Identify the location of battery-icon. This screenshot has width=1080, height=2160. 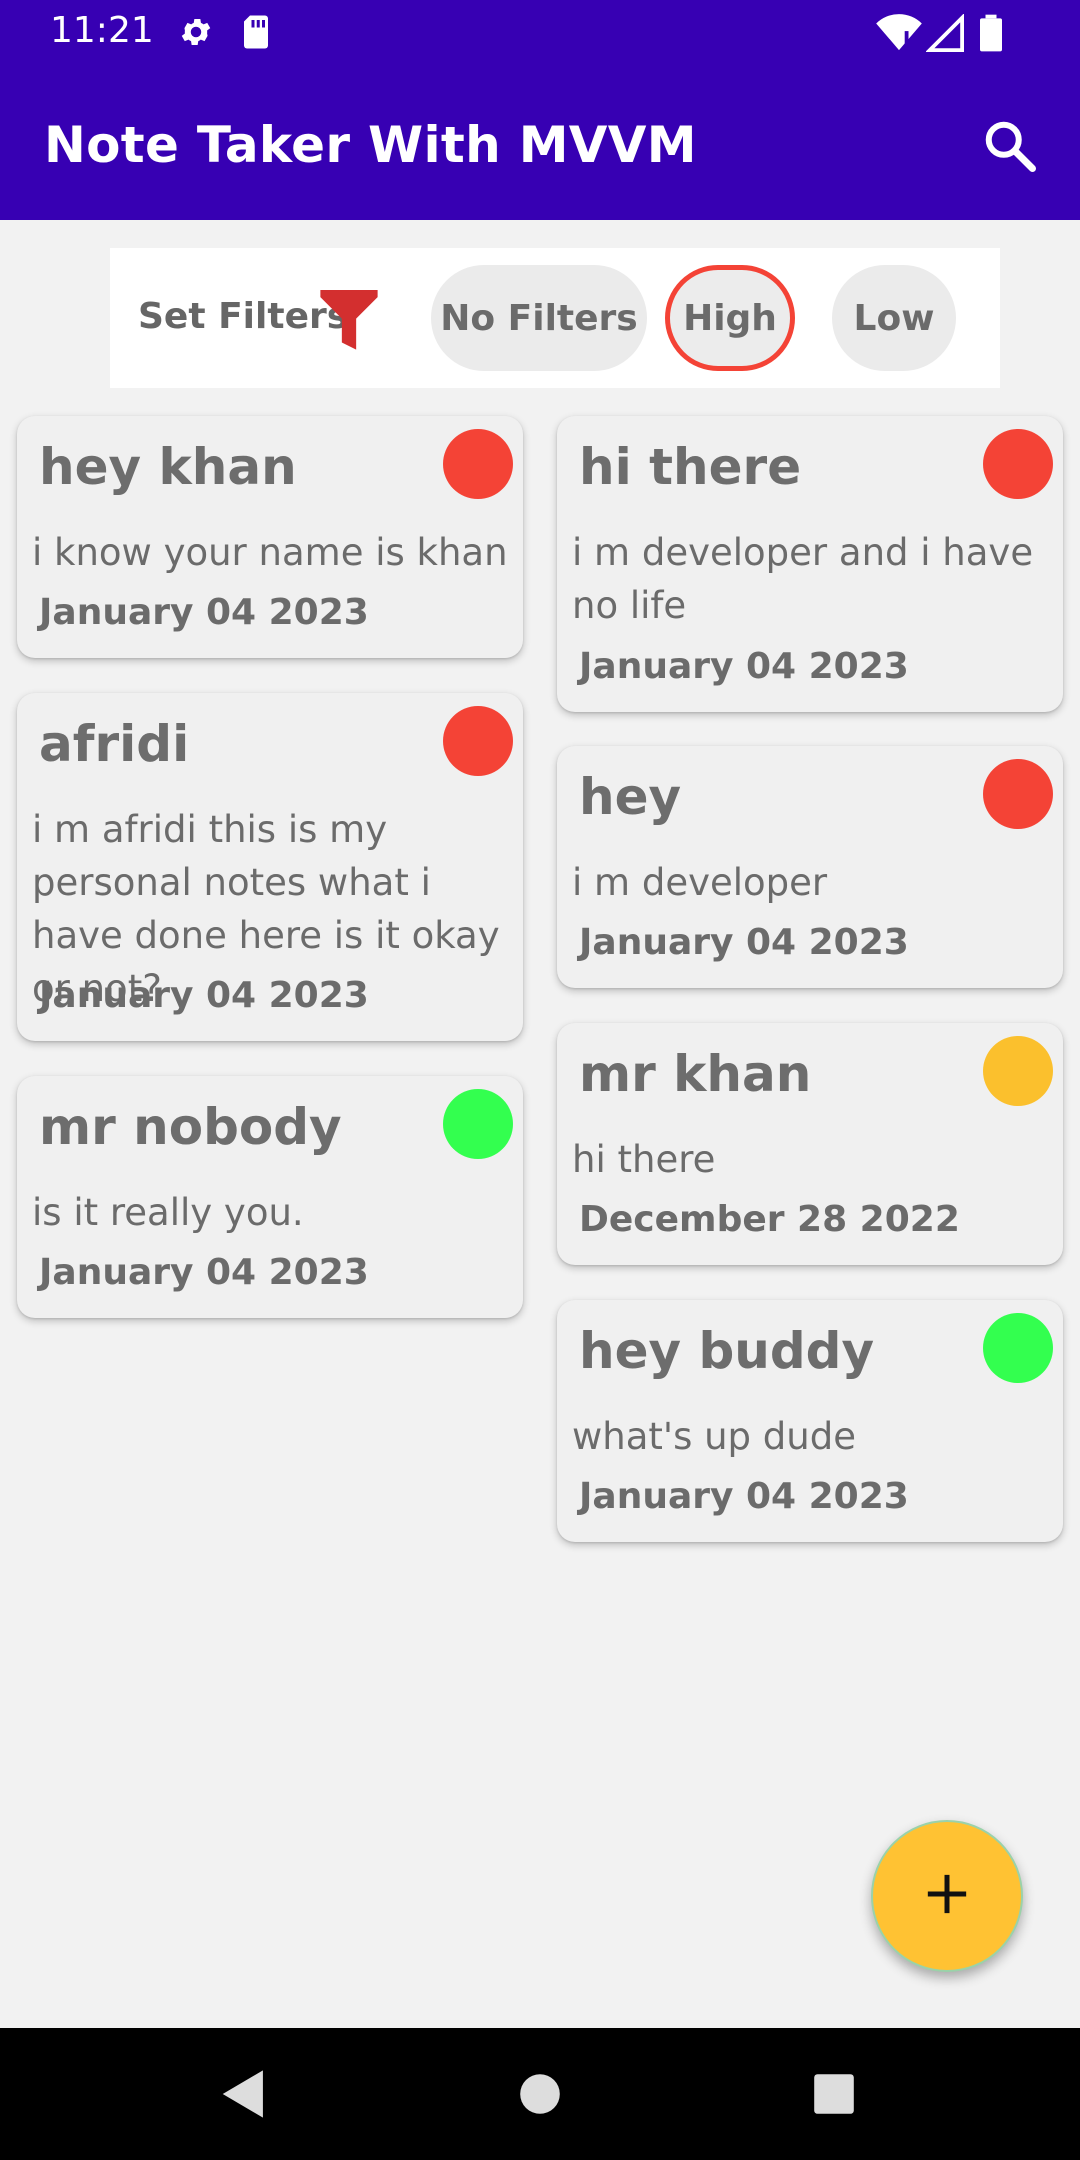
(991, 35).